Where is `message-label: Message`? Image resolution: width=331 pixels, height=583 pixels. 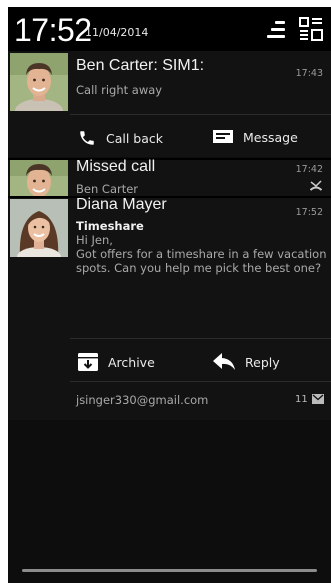 message-label: Message is located at coordinates (270, 137).